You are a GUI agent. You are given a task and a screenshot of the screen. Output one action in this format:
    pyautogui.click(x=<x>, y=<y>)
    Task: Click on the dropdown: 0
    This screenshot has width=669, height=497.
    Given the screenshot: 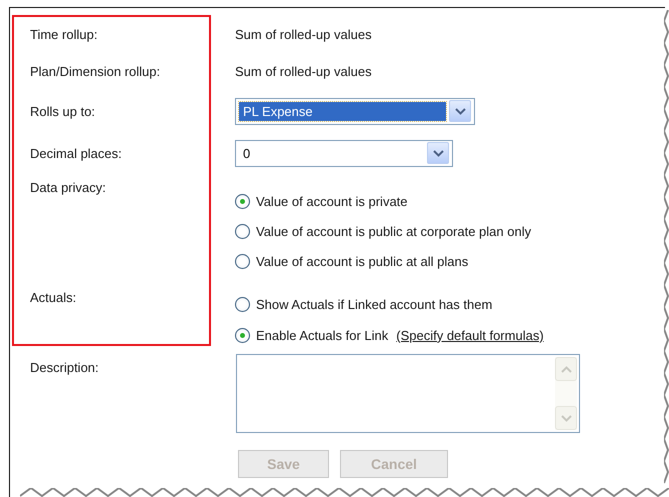 What is the action you would take?
    pyautogui.click(x=344, y=153)
    